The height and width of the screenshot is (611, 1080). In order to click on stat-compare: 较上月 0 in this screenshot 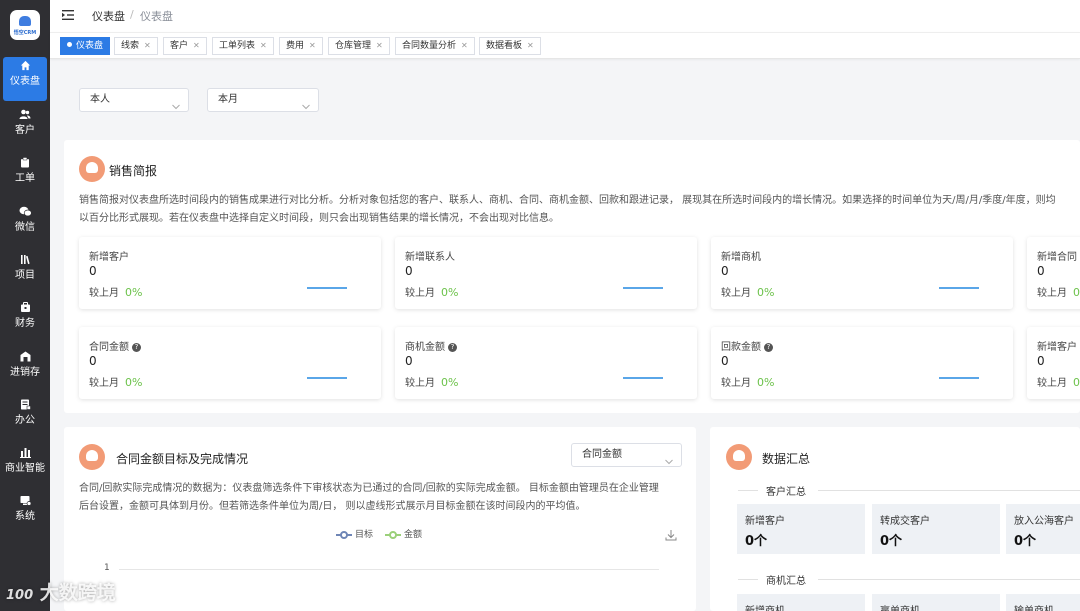, I will do `click(1058, 381)`.